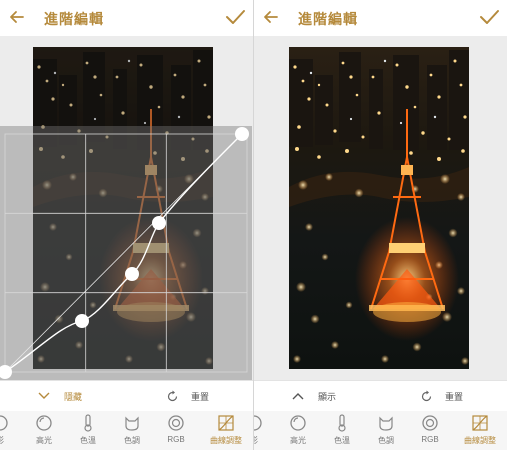 Image resolution: width=507 pixels, height=450 pixels. What do you see at coordinates (73, 396) in the screenshot?
I see `hide-label: 隱藏` at bounding box center [73, 396].